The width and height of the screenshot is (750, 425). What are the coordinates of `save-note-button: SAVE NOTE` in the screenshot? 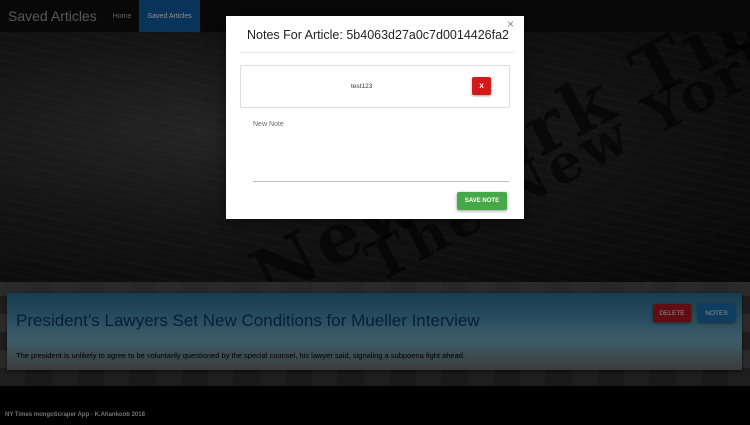 It's located at (482, 201).